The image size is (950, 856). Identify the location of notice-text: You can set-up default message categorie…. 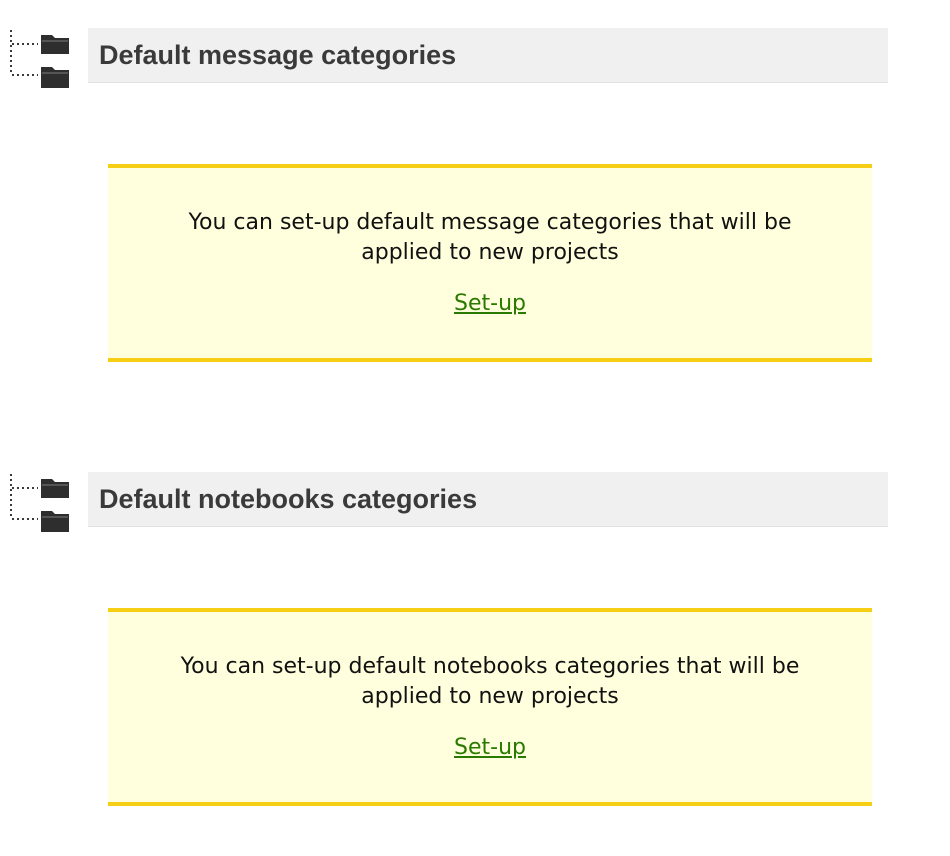
(490, 237).